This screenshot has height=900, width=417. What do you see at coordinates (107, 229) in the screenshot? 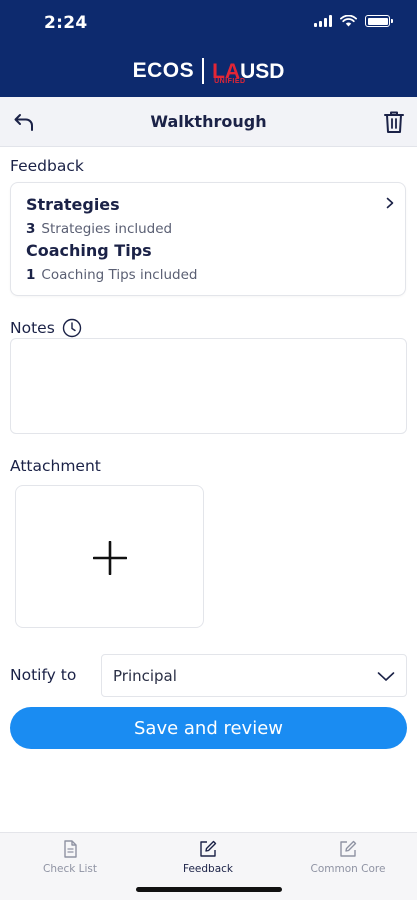
I see `strategies-text: Strategies included` at bounding box center [107, 229].